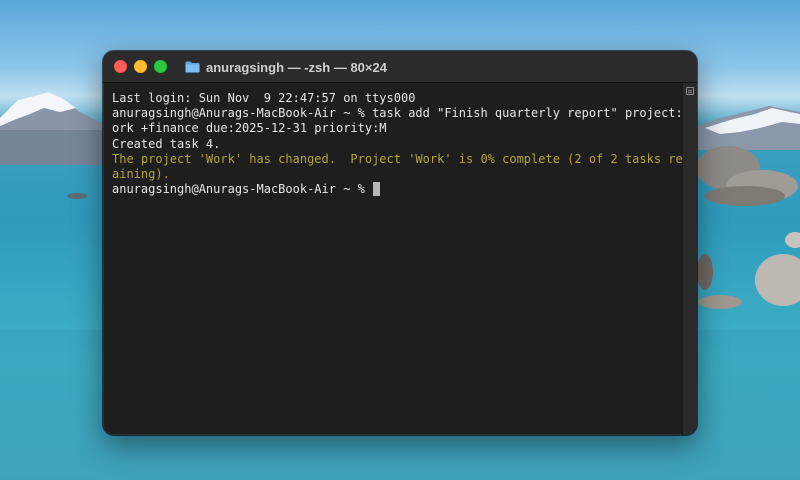 The height and width of the screenshot is (480, 800). What do you see at coordinates (690, 91) in the screenshot?
I see `scroll-marker-icon` at bounding box center [690, 91].